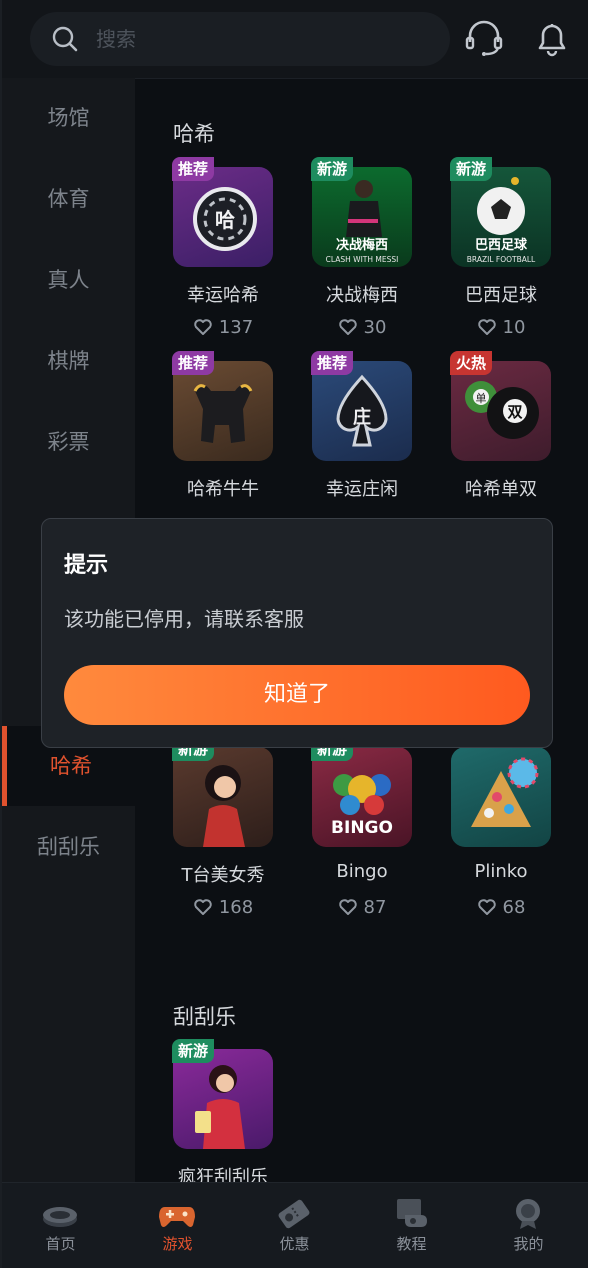 The width and height of the screenshot is (596, 1268). I want to click on sidebar-item-scratch: 刮刮乐, so click(68, 847).